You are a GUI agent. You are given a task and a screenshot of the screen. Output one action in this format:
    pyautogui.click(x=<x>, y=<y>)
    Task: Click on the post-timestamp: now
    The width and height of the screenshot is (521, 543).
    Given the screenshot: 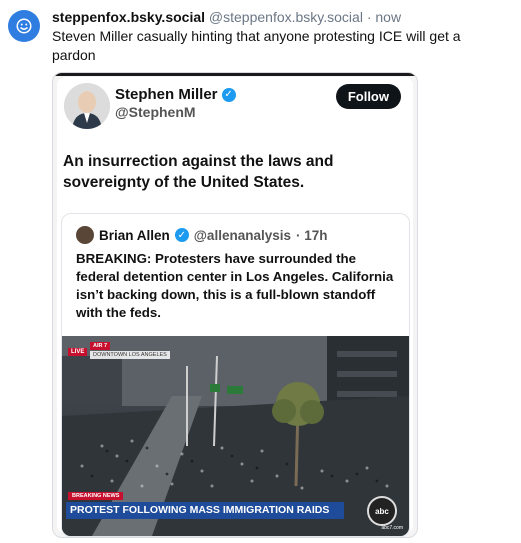 What is the action you would take?
    pyautogui.click(x=388, y=17)
    